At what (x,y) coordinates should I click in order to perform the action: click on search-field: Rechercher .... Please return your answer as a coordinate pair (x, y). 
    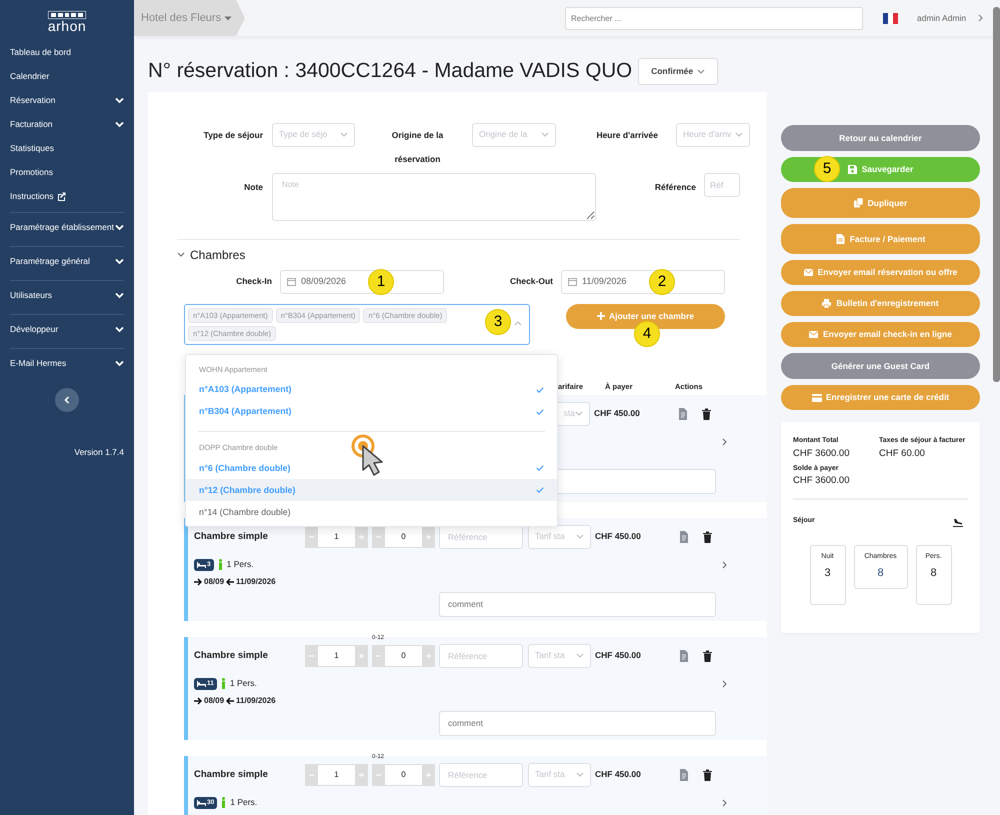
    Looking at the image, I should click on (714, 18).